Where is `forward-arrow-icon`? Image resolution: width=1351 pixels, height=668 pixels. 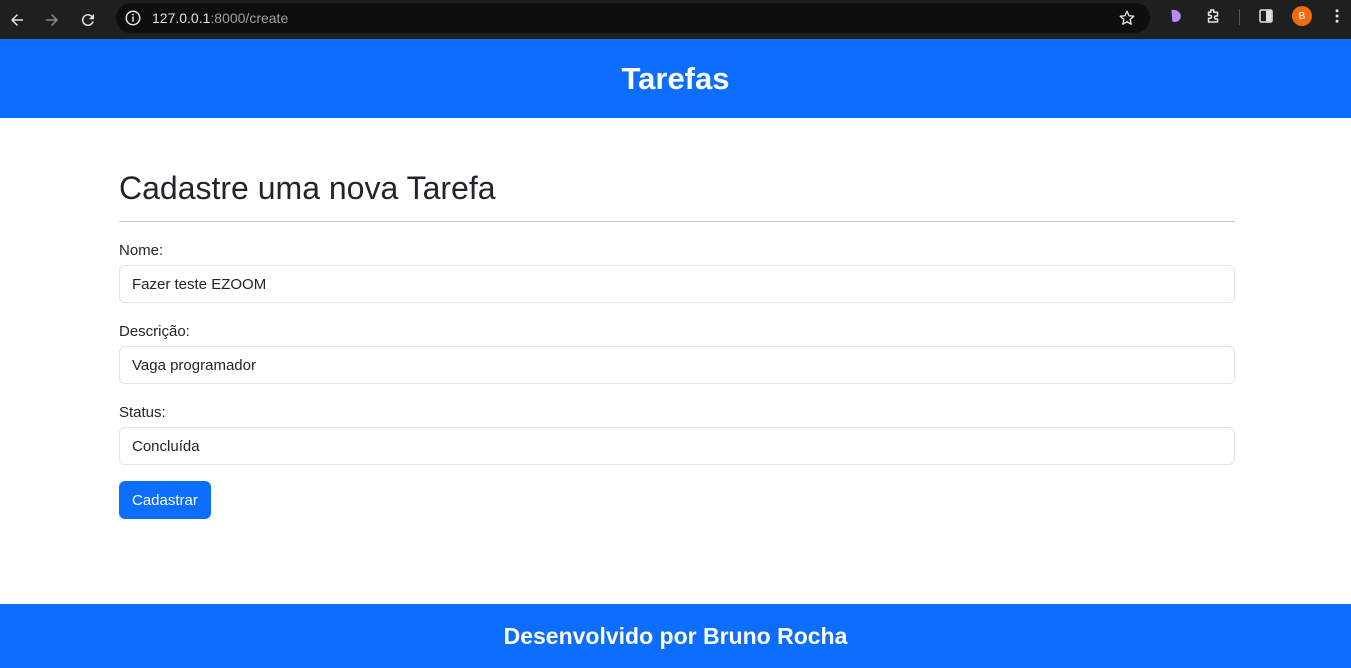 forward-arrow-icon is located at coordinates (52, 20).